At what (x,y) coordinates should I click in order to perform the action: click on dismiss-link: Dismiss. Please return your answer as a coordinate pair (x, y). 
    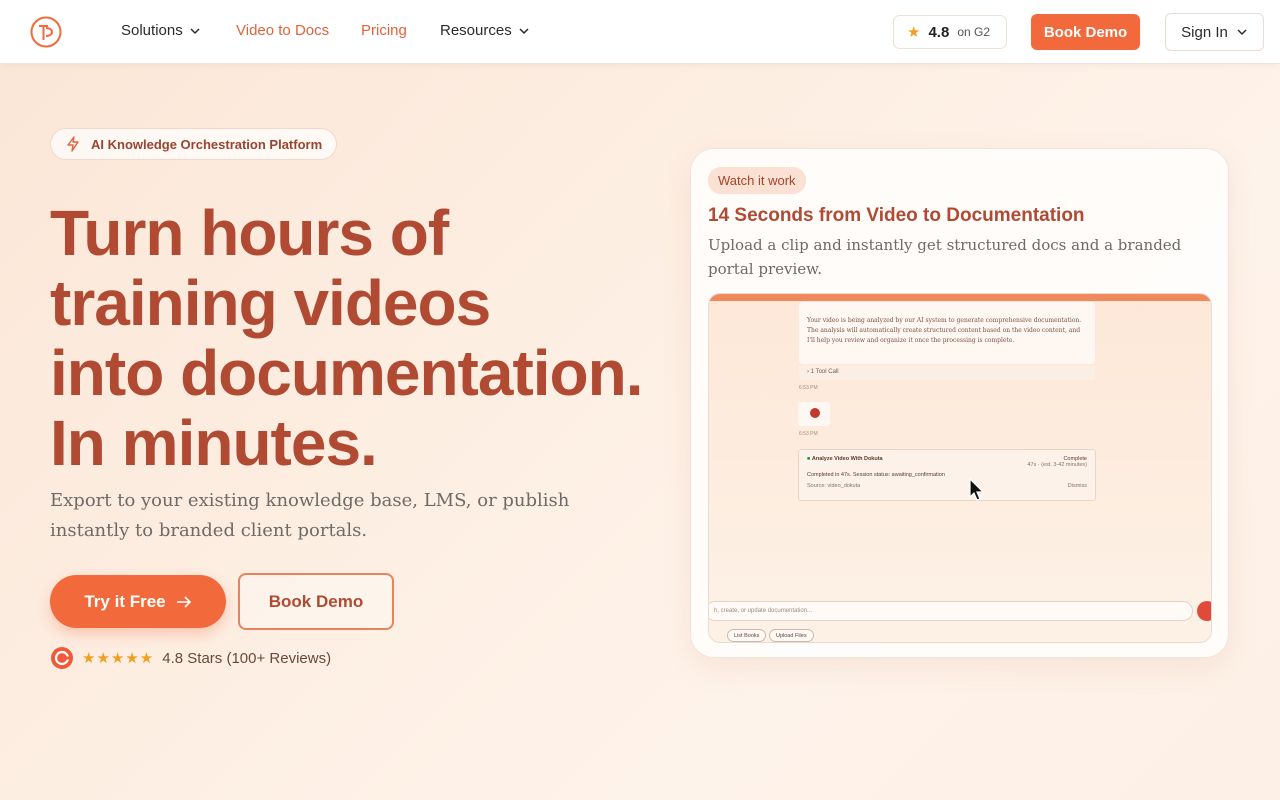
    Looking at the image, I should click on (1077, 486).